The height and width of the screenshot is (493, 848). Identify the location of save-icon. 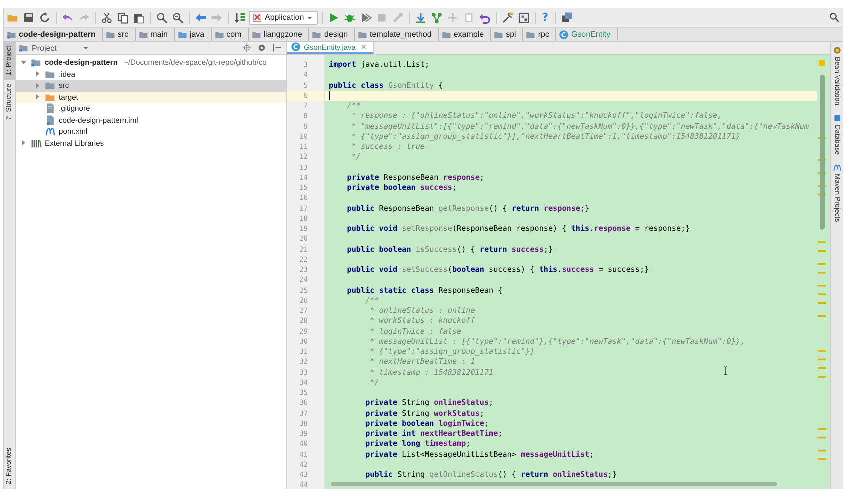
(29, 18).